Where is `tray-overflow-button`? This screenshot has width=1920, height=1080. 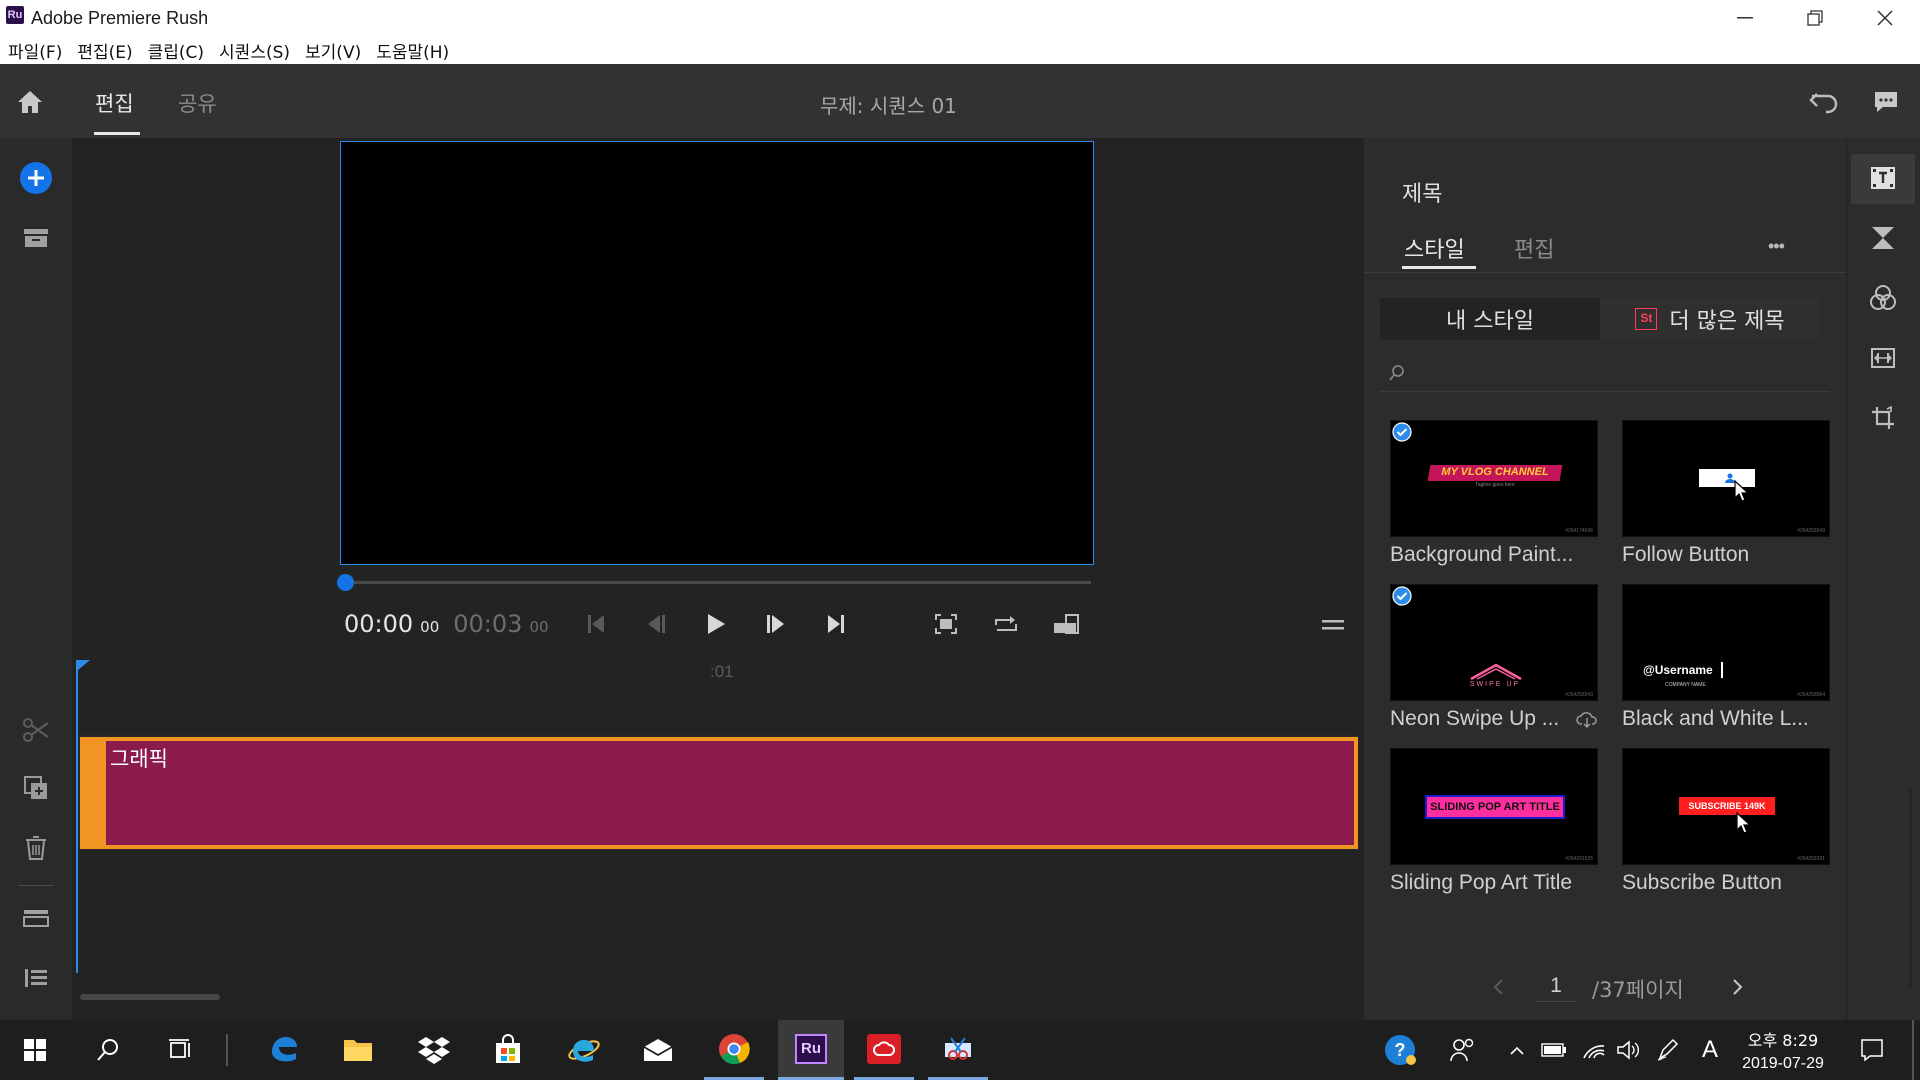 tray-overflow-button is located at coordinates (1517, 1050).